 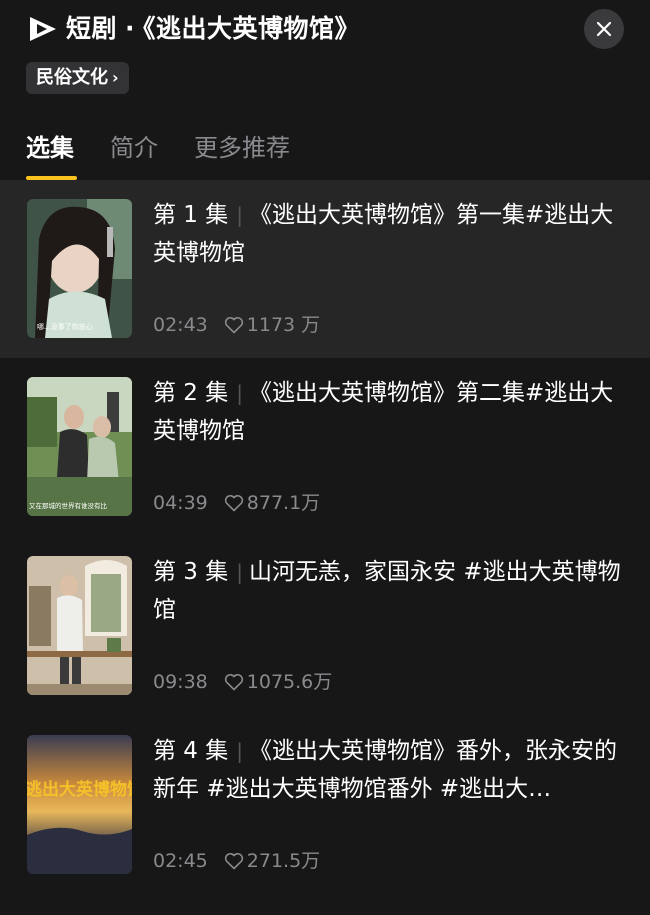 I want to click on likes-count: 1173 万, so click(x=283, y=325).